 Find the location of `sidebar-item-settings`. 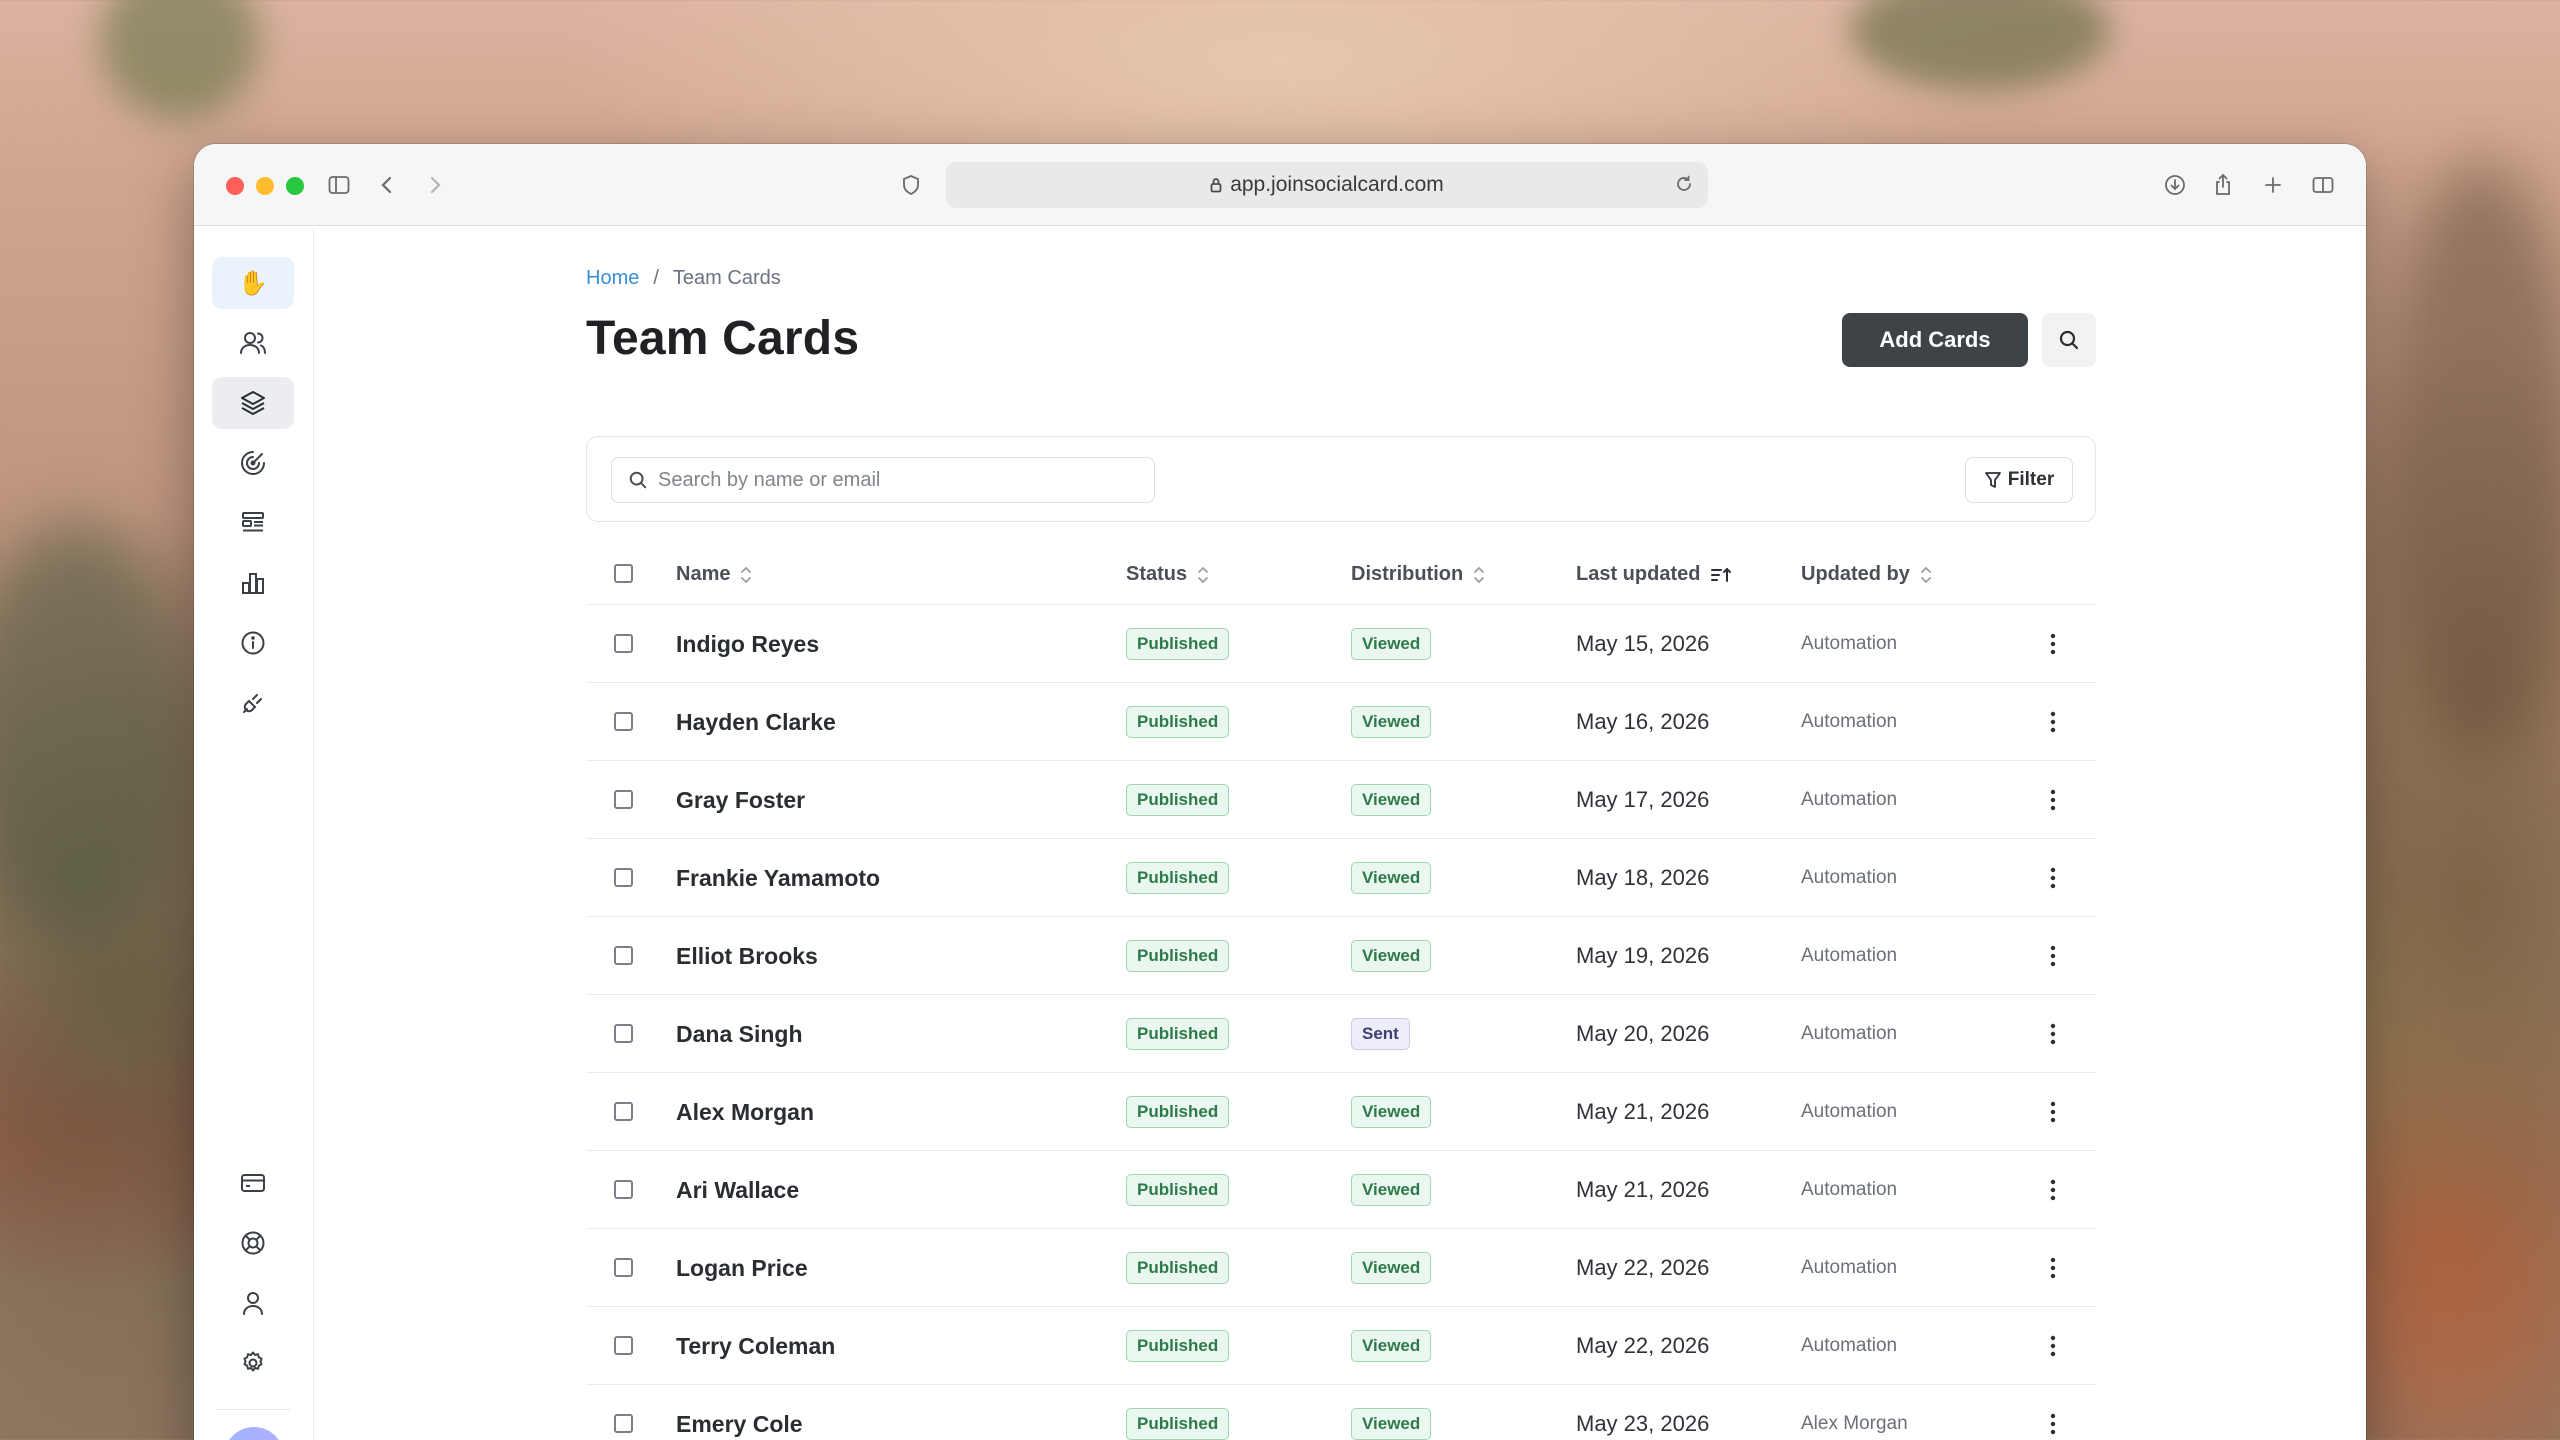

sidebar-item-settings is located at coordinates (253, 1363).